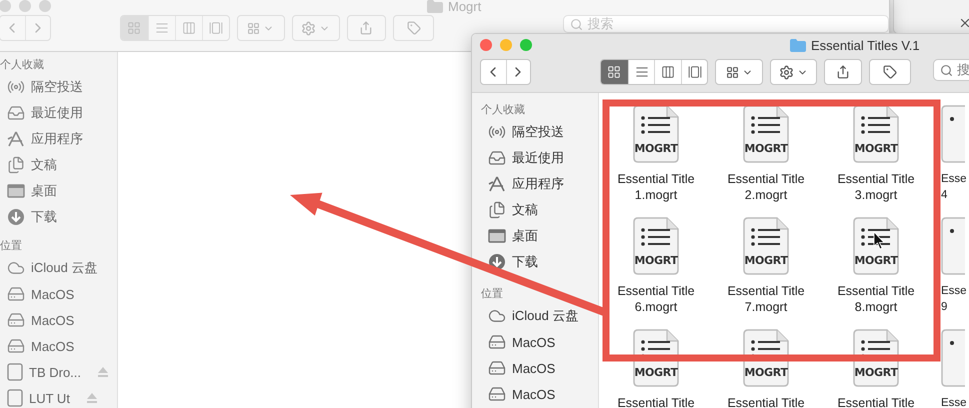 The width and height of the screenshot is (969, 408). Describe the element at coordinates (465, 7) in the screenshot. I see `window-title: Mogrt` at that location.